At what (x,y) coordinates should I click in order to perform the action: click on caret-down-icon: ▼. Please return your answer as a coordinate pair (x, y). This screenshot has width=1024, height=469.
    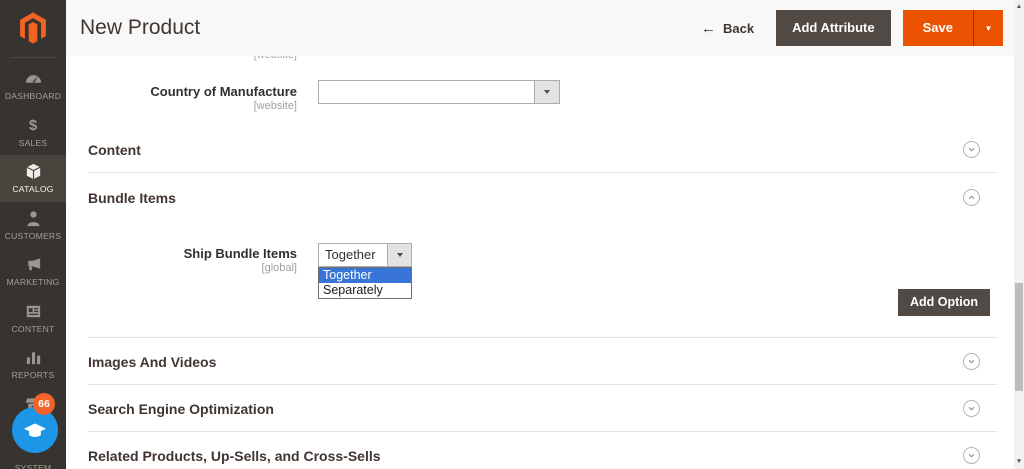
    Looking at the image, I should click on (988, 28).